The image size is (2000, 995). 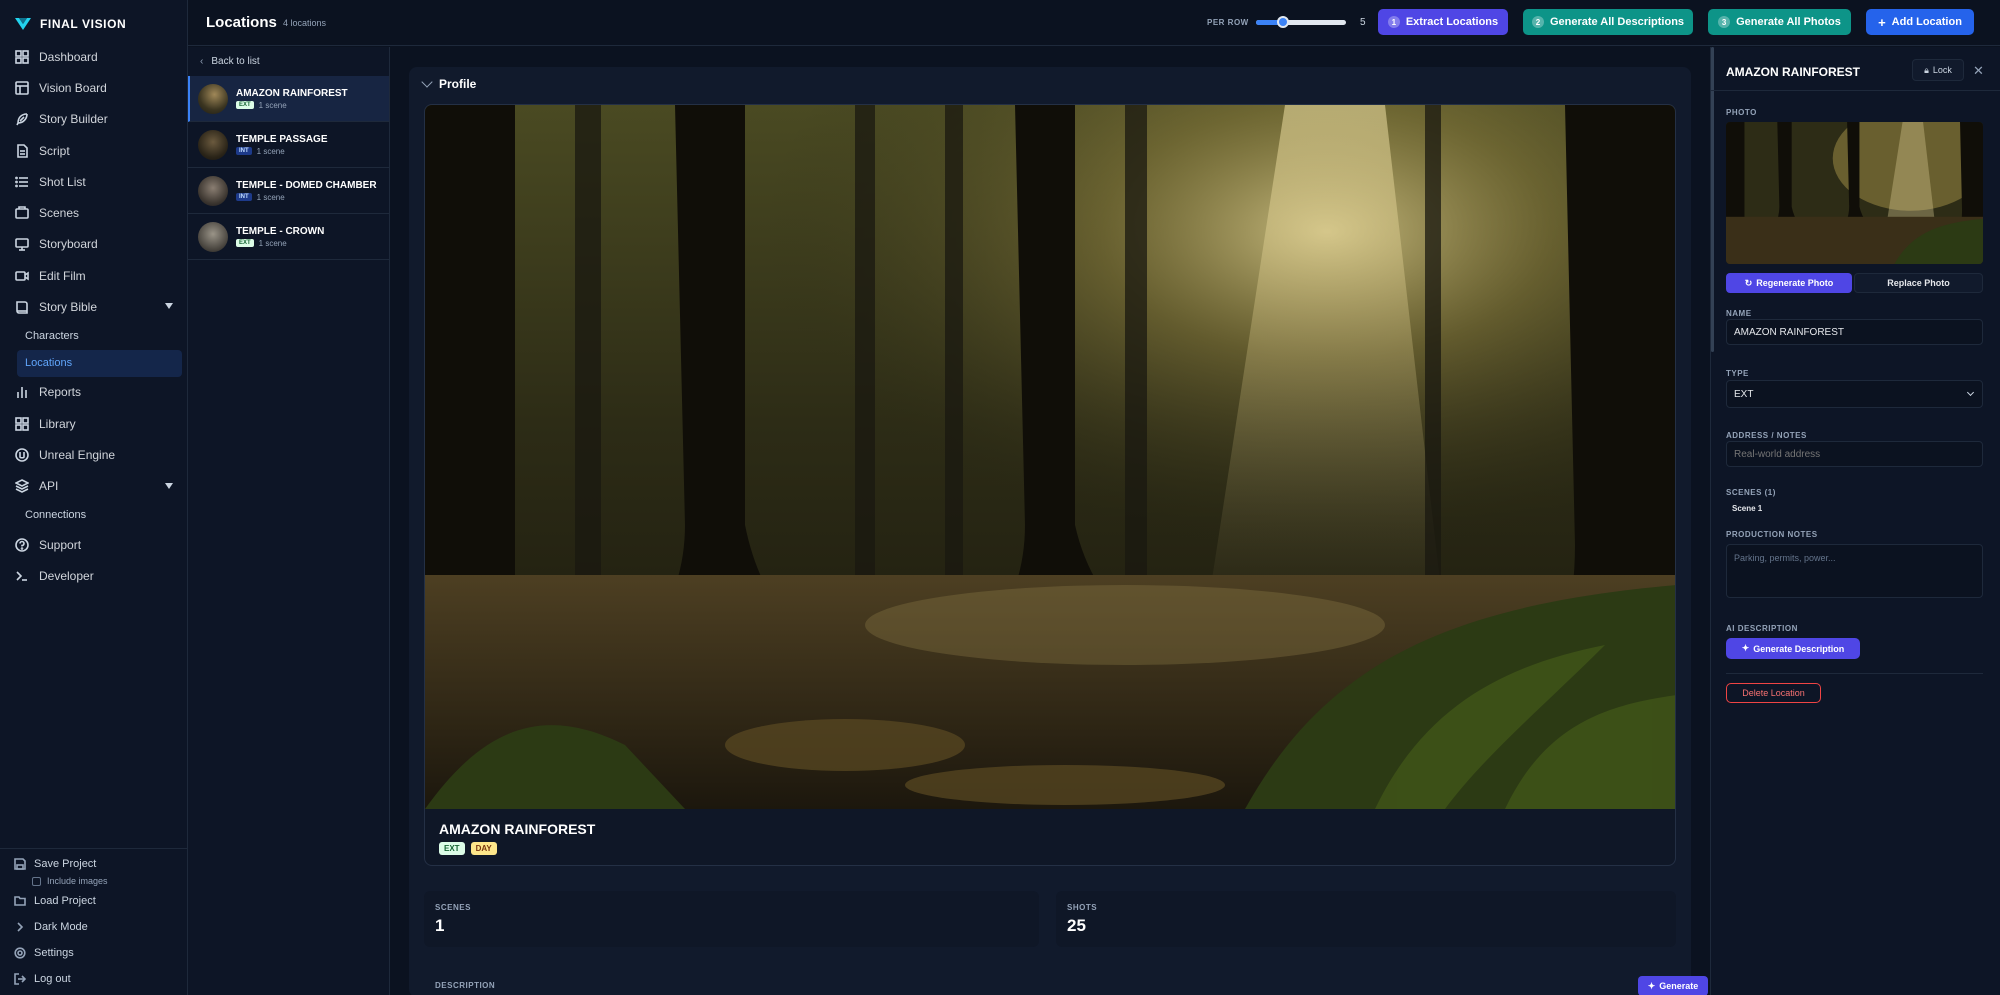 I want to click on rainforest-thumbnail-image, so click(x=1854, y=193).